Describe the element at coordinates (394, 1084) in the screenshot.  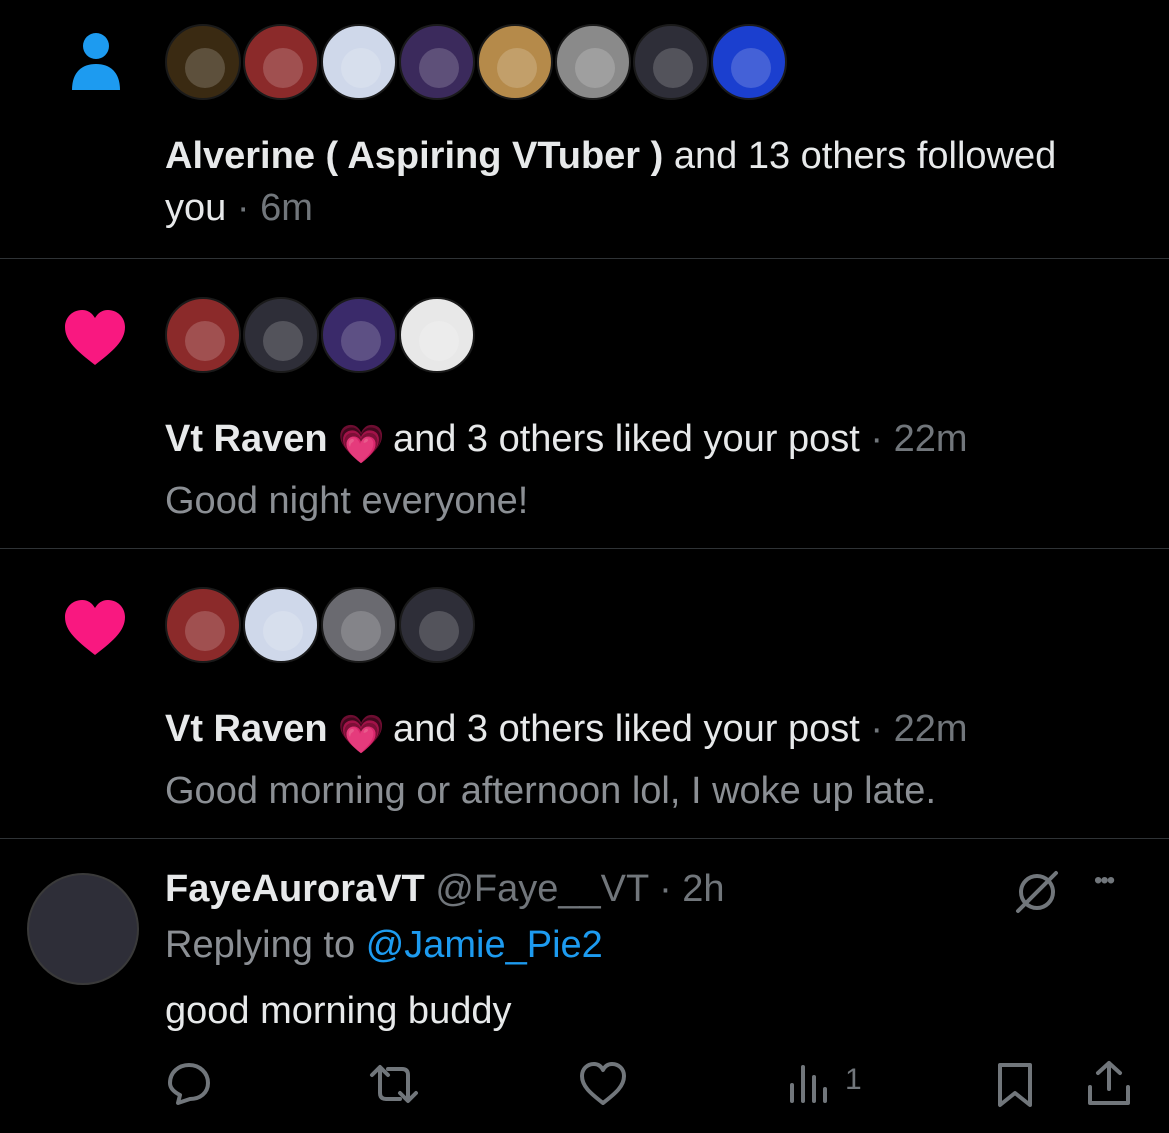
I see `repost-icon` at that location.